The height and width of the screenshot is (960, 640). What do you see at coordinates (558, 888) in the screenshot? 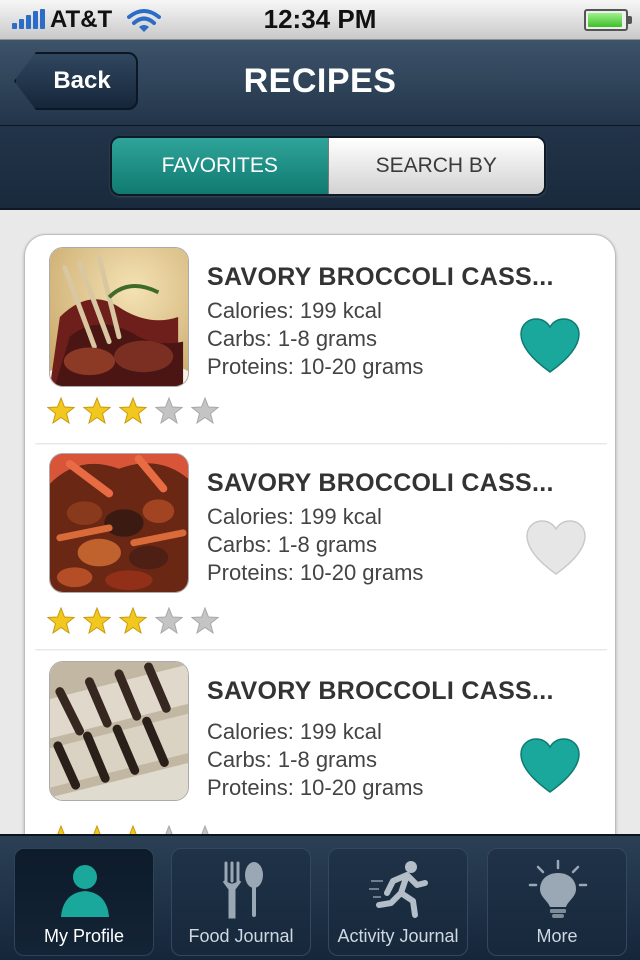
I see `lightbulb-icon` at bounding box center [558, 888].